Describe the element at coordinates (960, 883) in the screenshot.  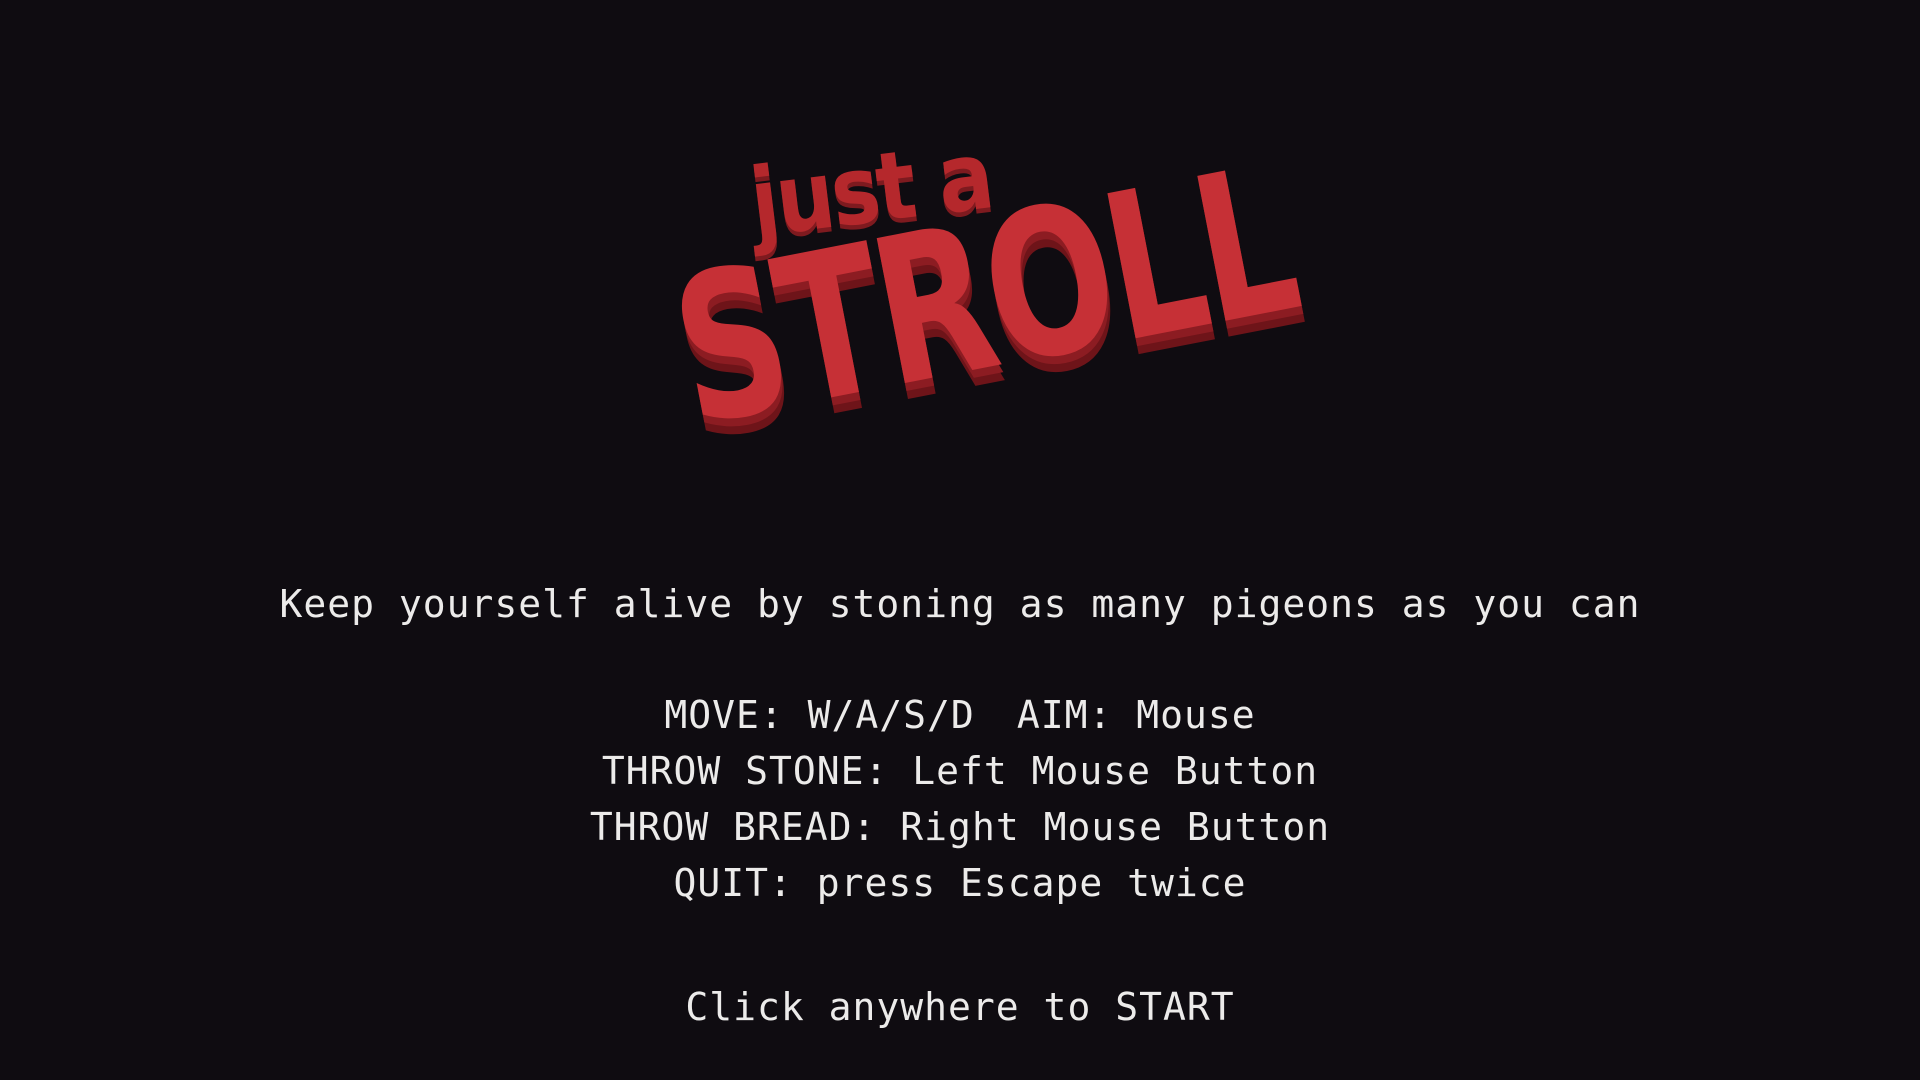
I see `control-quit: QUIT: press Escape twice` at that location.